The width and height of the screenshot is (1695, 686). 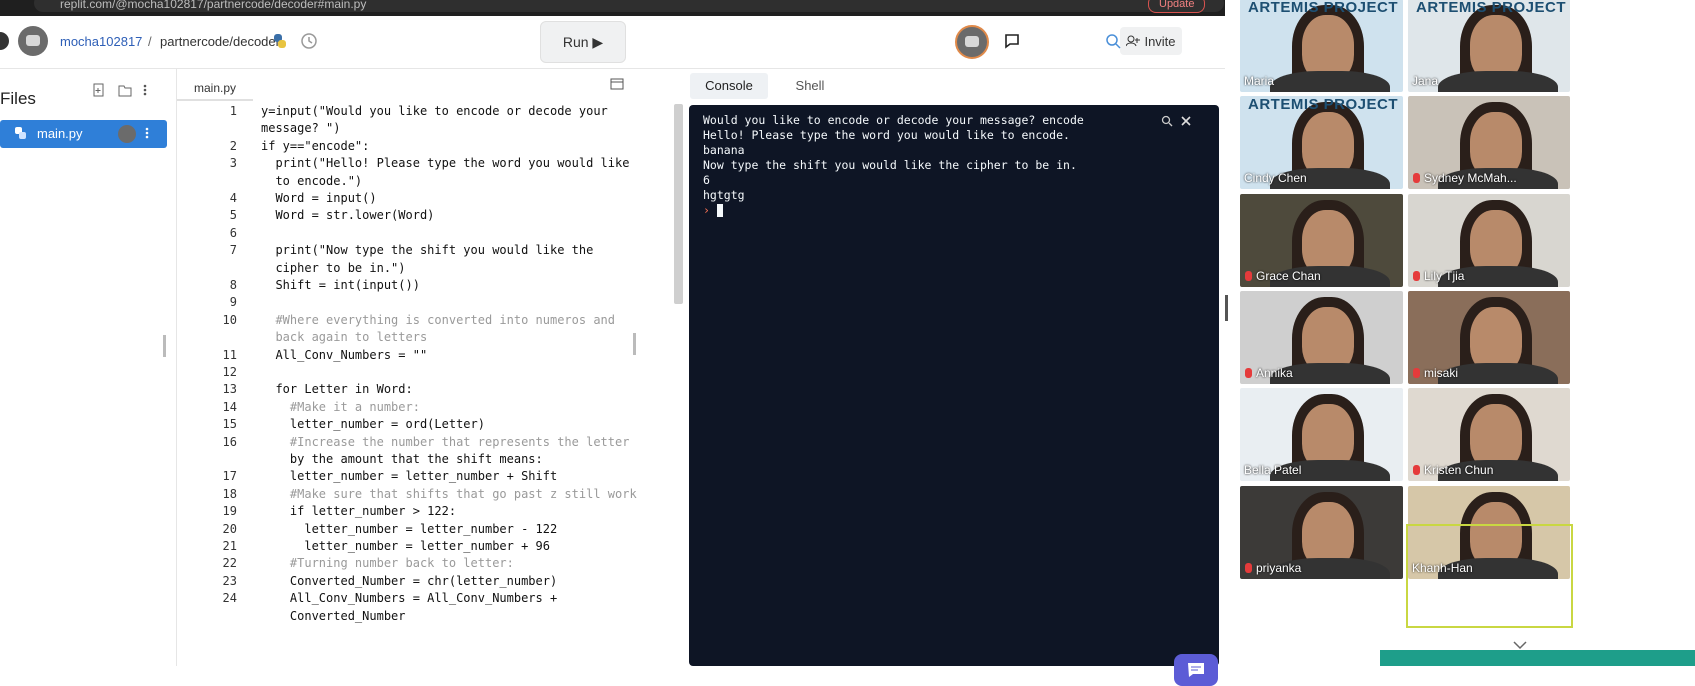 What do you see at coordinates (301, 128) in the screenshot?
I see `code-line: message? ")` at bounding box center [301, 128].